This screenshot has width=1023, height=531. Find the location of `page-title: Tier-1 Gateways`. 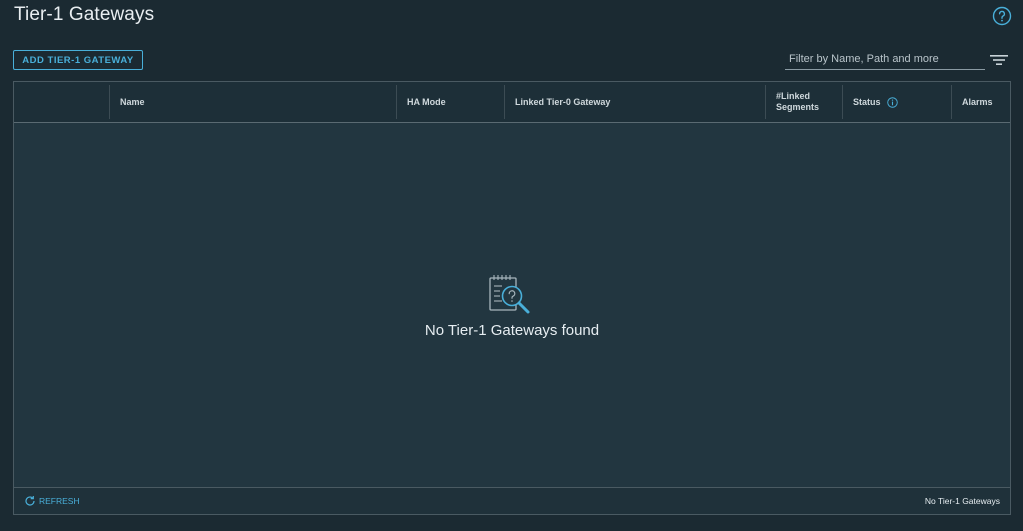

page-title: Tier-1 Gateways is located at coordinates (84, 14).